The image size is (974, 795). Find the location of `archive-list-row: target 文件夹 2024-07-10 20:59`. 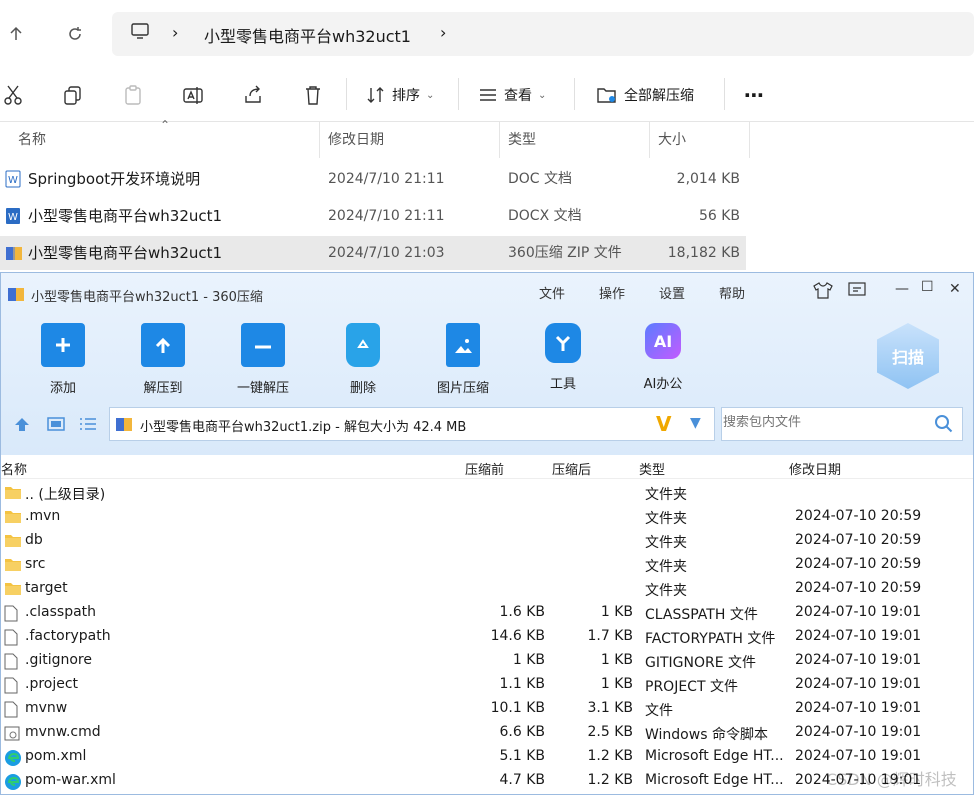

archive-list-row: target 文件夹 2024-07-10 20:59 is located at coordinates (487, 589).